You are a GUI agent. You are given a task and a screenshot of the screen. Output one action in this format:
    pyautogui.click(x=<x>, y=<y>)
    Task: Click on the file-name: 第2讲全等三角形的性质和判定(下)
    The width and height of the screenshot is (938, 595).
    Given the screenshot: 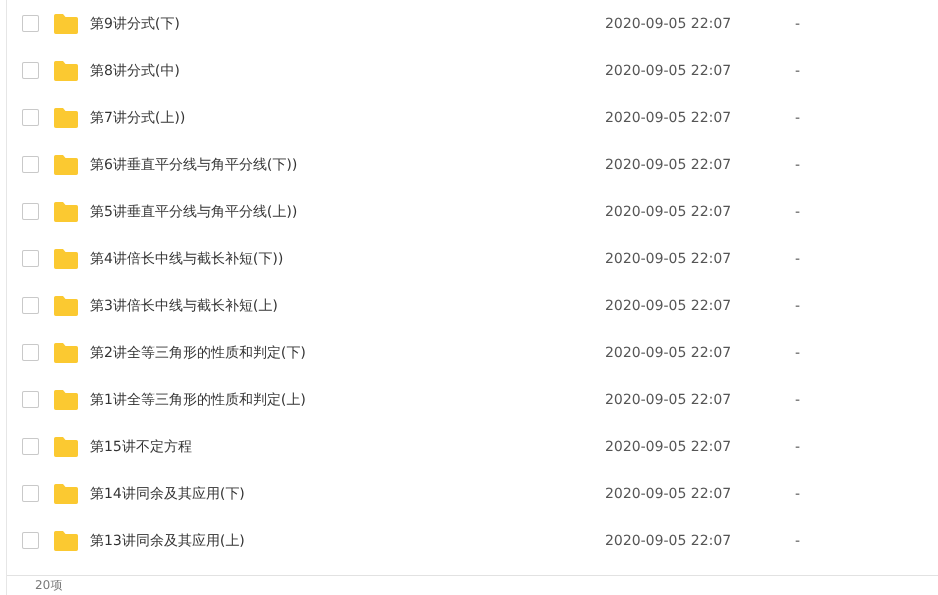 What is the action you would take?
    pyautogui.click(x=347, y=353)
    